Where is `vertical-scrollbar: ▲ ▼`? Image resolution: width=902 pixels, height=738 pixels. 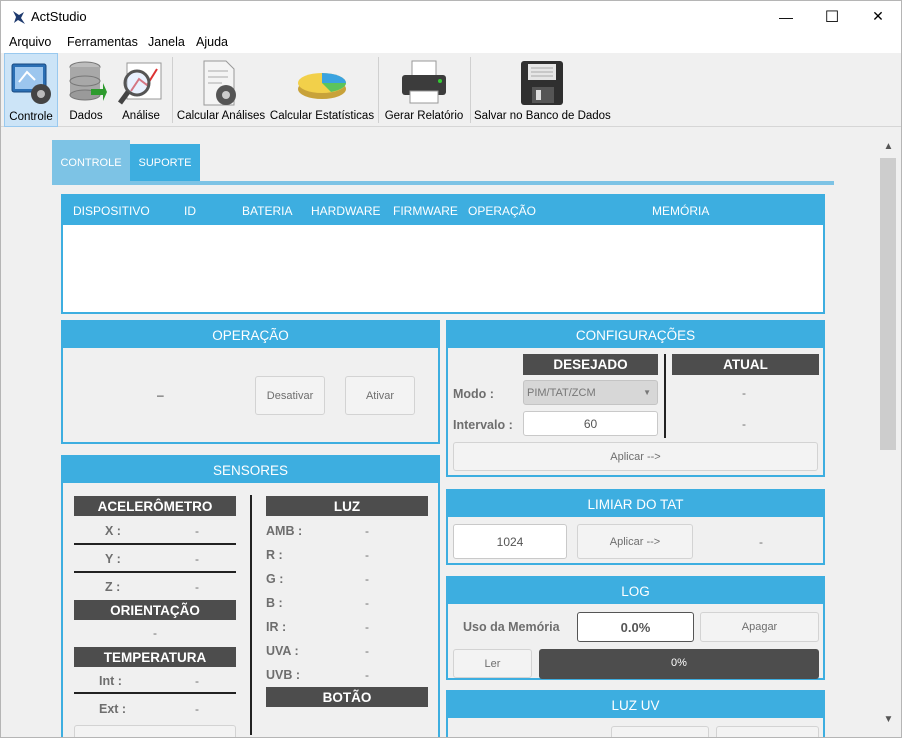
vertical-scrollbar: ▲ ▼ is located at coordinates (888, 432).